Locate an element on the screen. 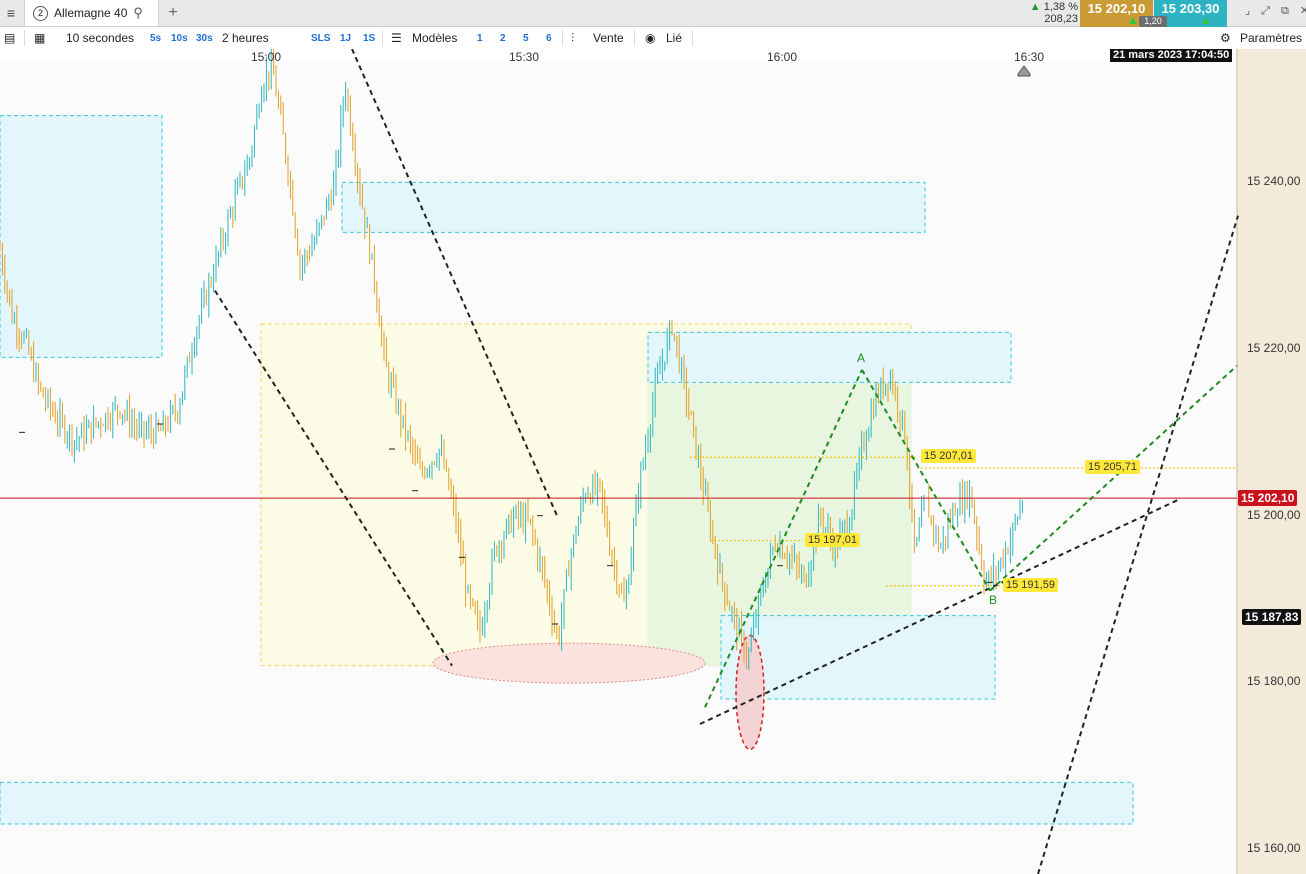 This screenshot has width=1306, height=874. level-label: 15 191,59 is located at coordinates (1030, 584).